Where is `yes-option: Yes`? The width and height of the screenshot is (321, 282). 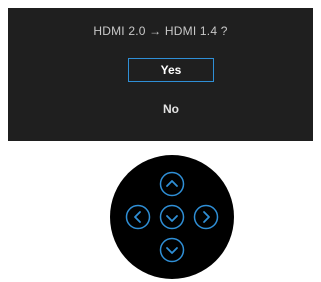 yes-option: Yes is located at coordinates (171, 70).